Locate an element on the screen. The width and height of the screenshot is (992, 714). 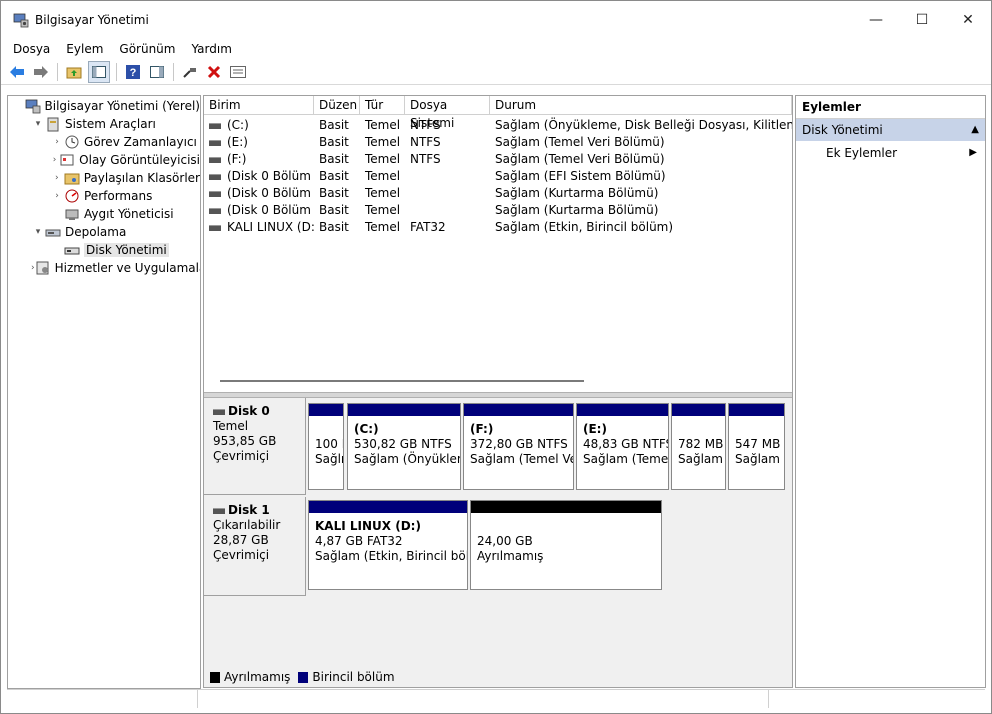
disk-partition: 782 MB Sağlam is located at coordinates (698, 446).